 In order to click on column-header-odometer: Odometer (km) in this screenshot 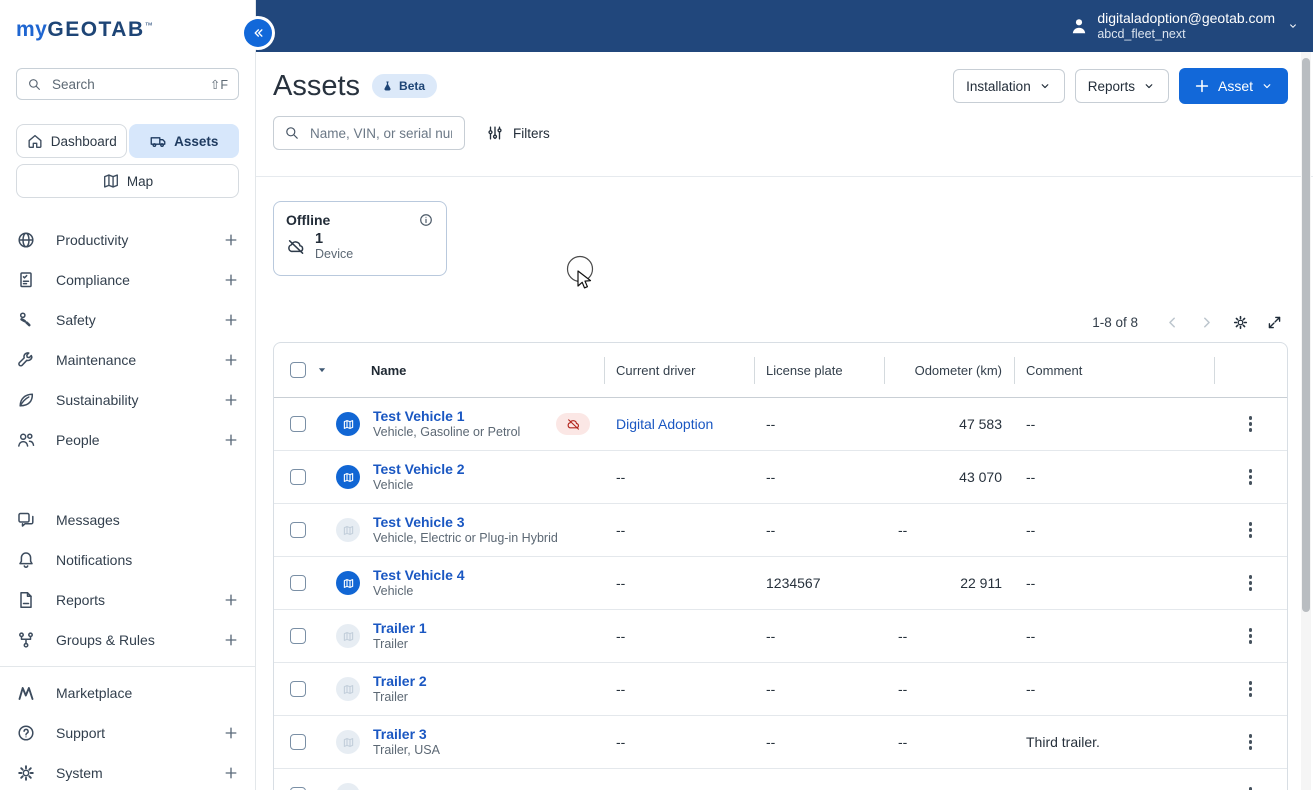, I will do `click(949, 370)`.